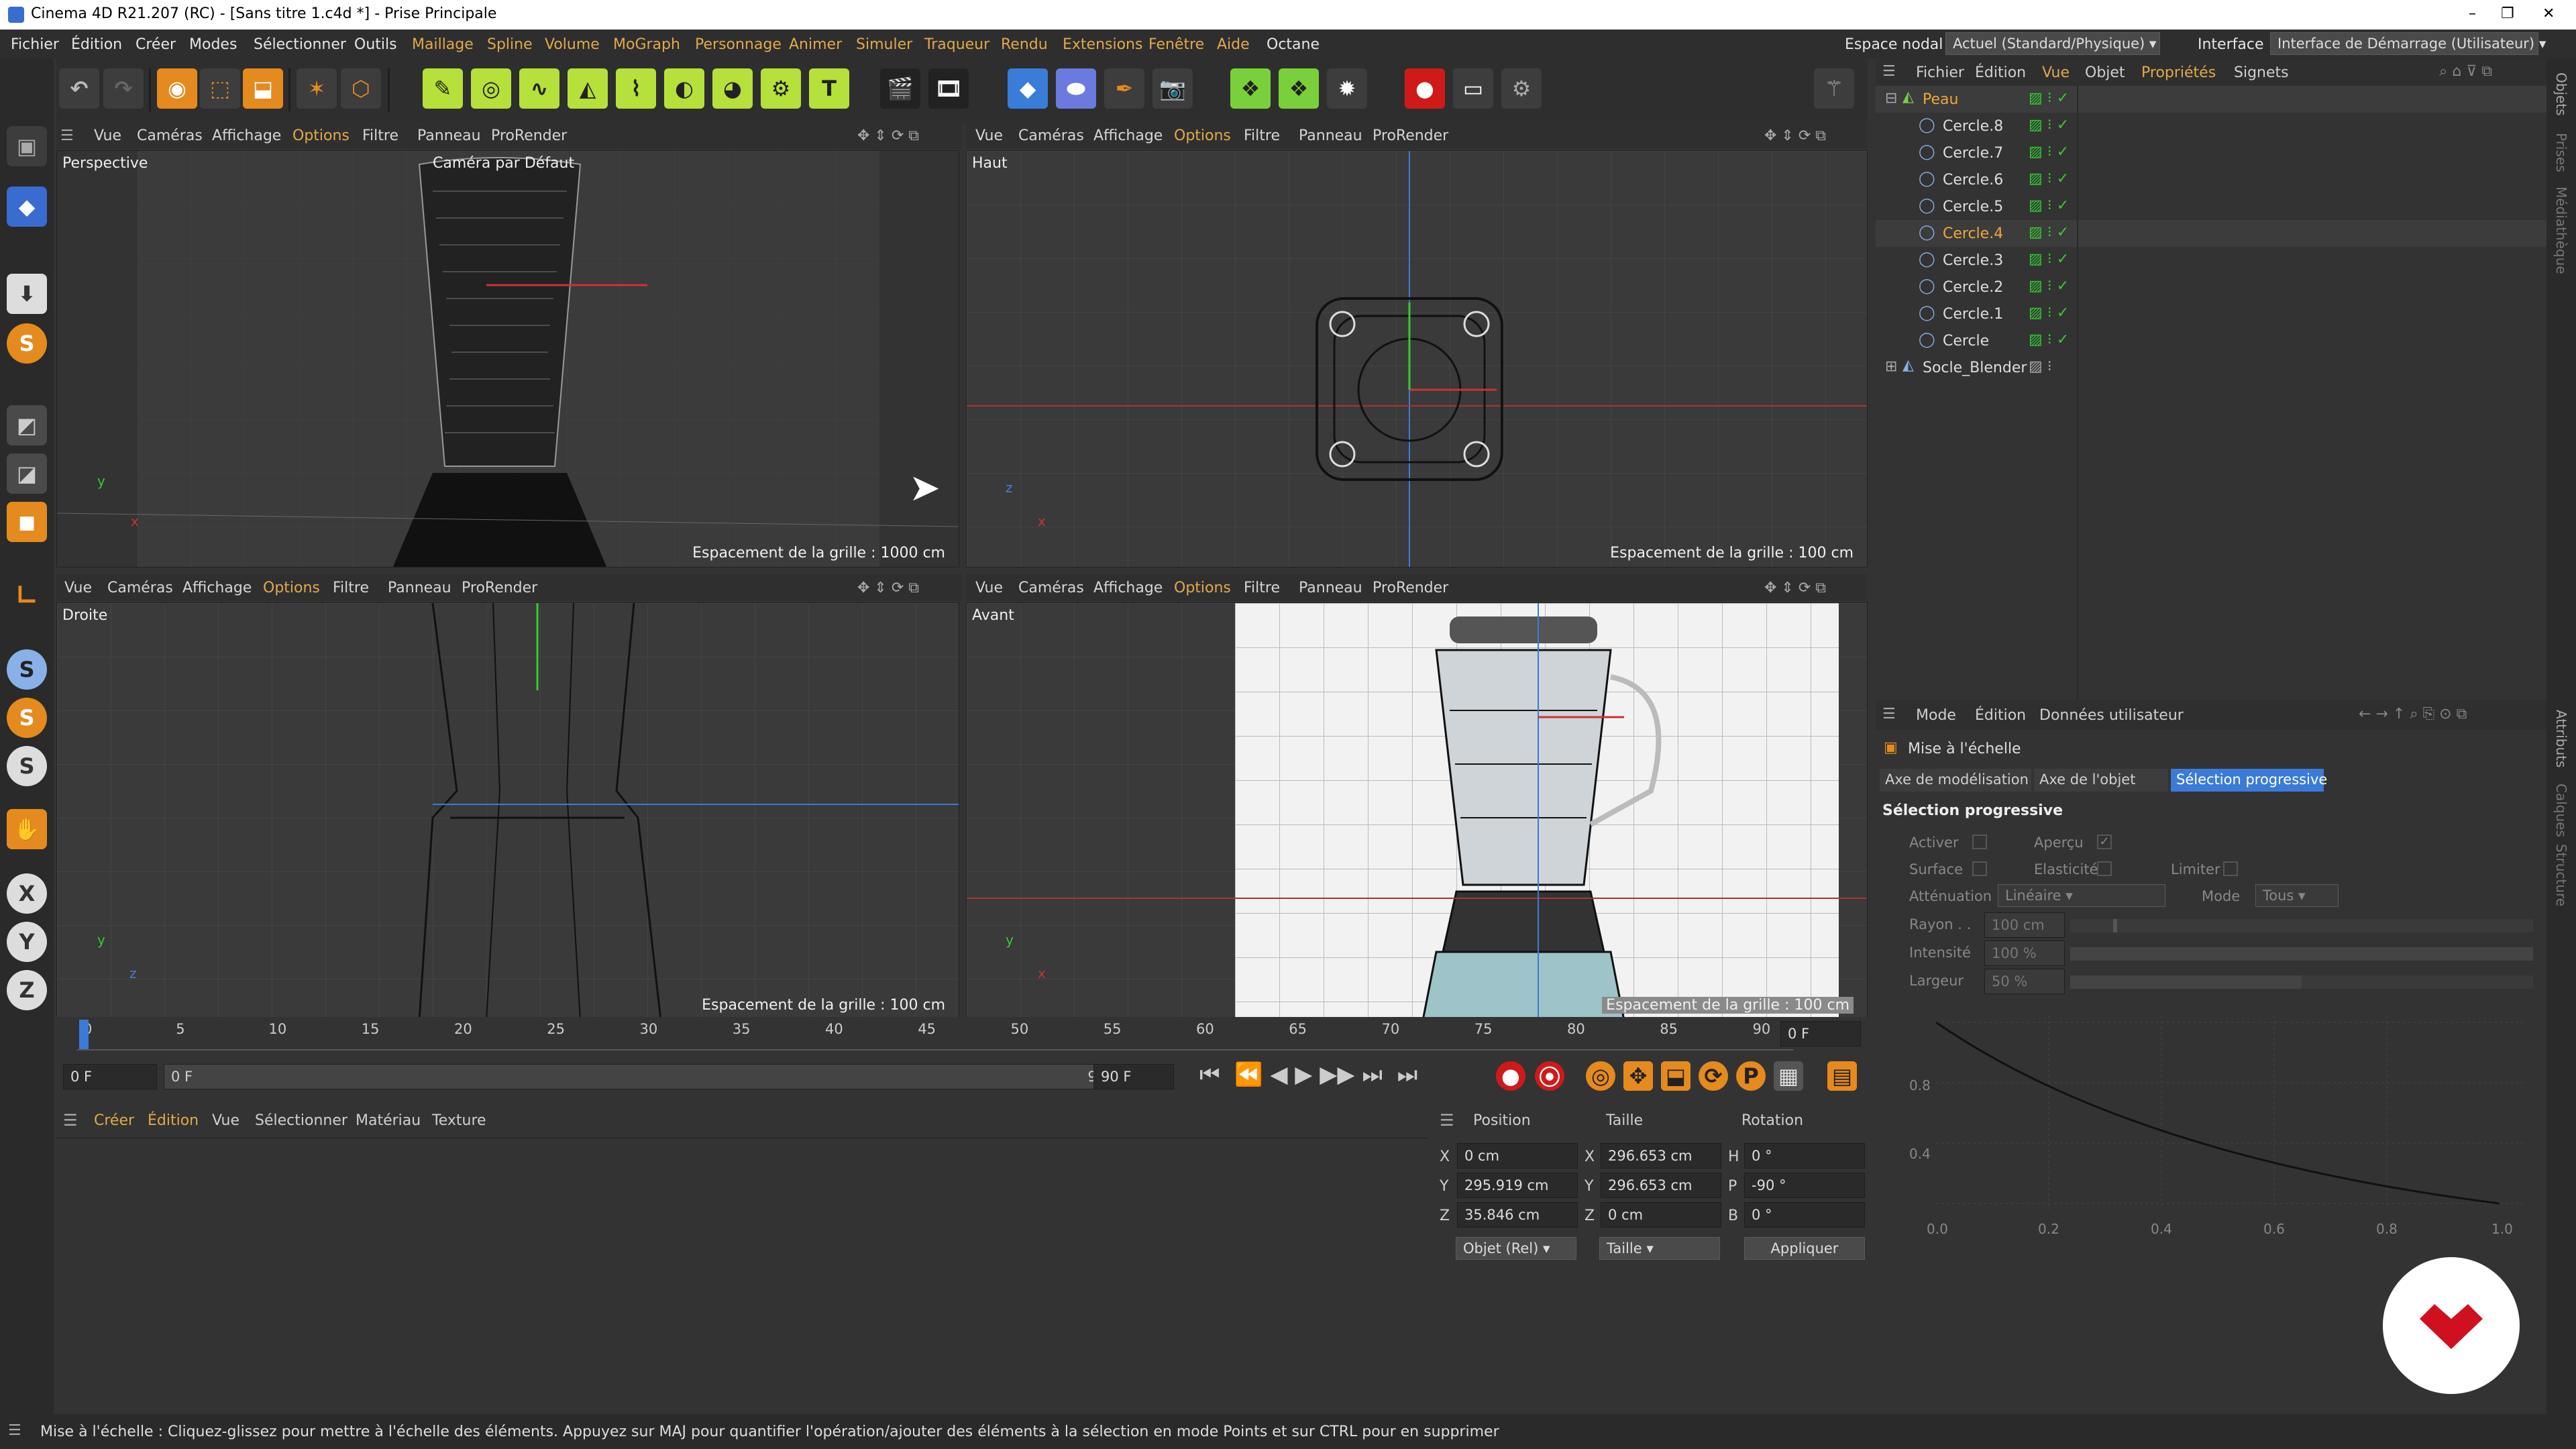 The height and width of the screenshot is (1449, 2576). What do you see at coordinates (459, 1120) in the screenshot?
I see `mat-menu-texture: Texture` at bounding box center [459, 1120].